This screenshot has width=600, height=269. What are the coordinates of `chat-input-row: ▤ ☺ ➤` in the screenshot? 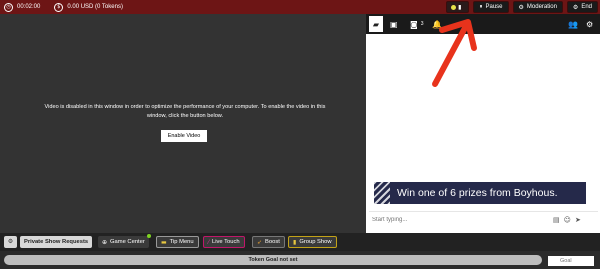 It's located at (483, 219).